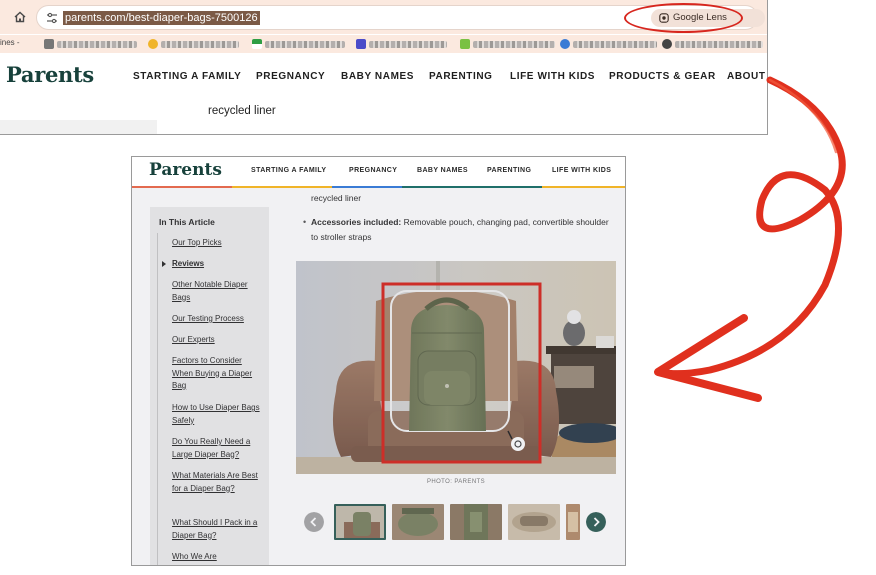  I want to click on accessories-label: Accessories included:, so click(356, 222).